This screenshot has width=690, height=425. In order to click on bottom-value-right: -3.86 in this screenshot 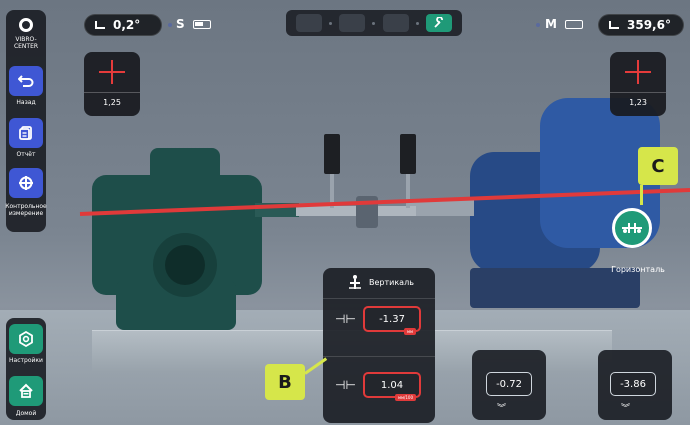, I will do `click(633, 384)`.